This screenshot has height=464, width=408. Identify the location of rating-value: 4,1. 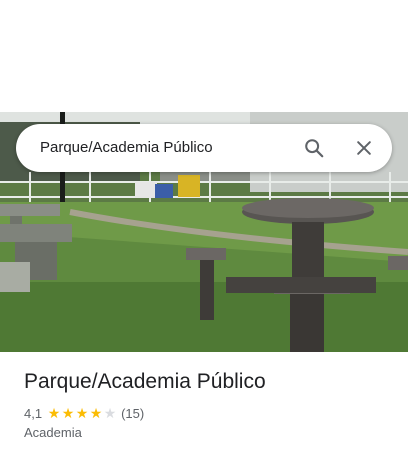
(33, 413).